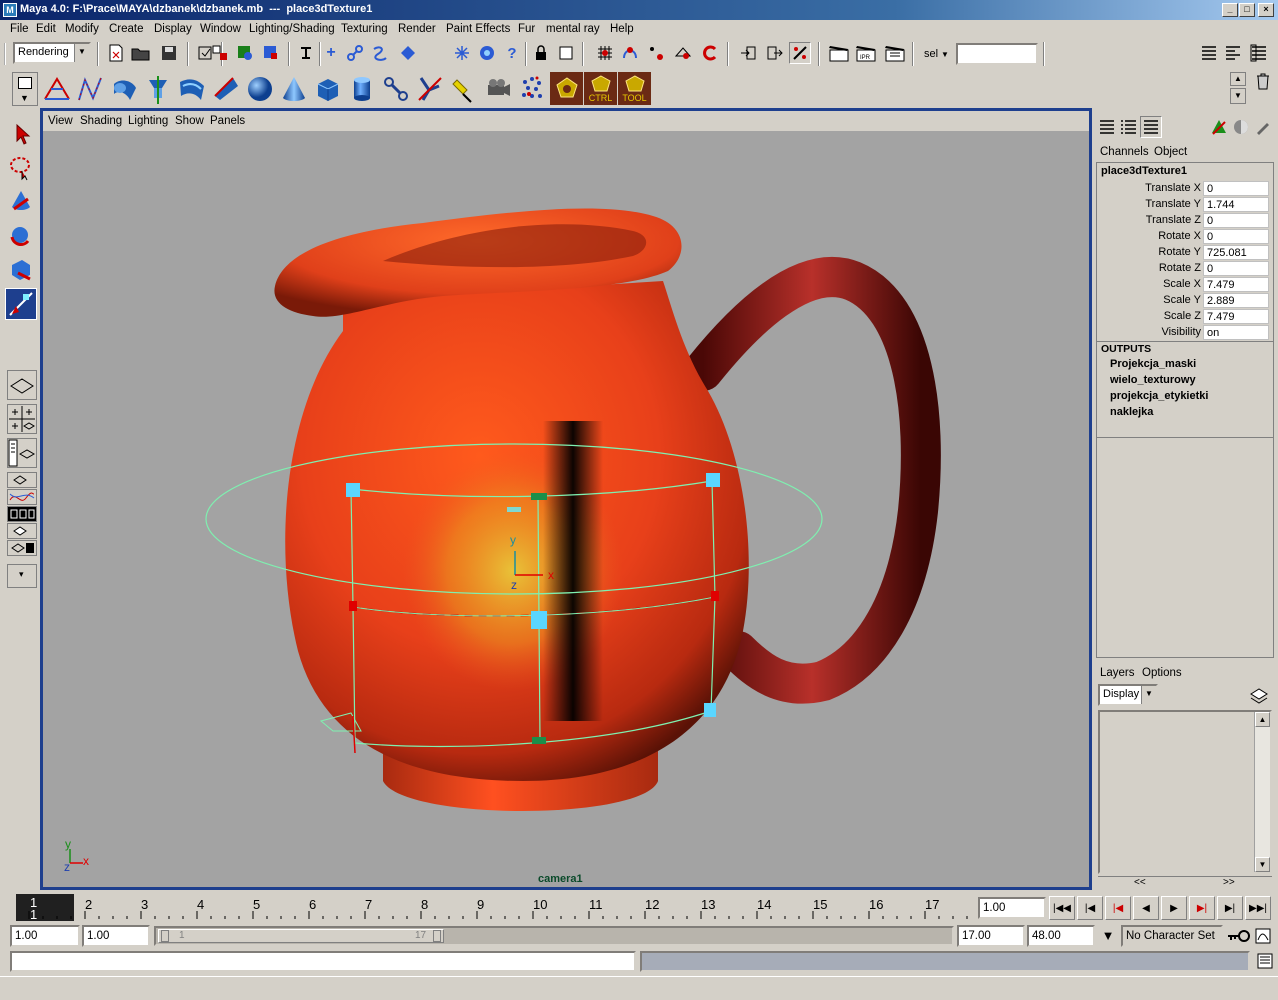  I want to click on layer-editor-mode-icon, so click(1129, 127).